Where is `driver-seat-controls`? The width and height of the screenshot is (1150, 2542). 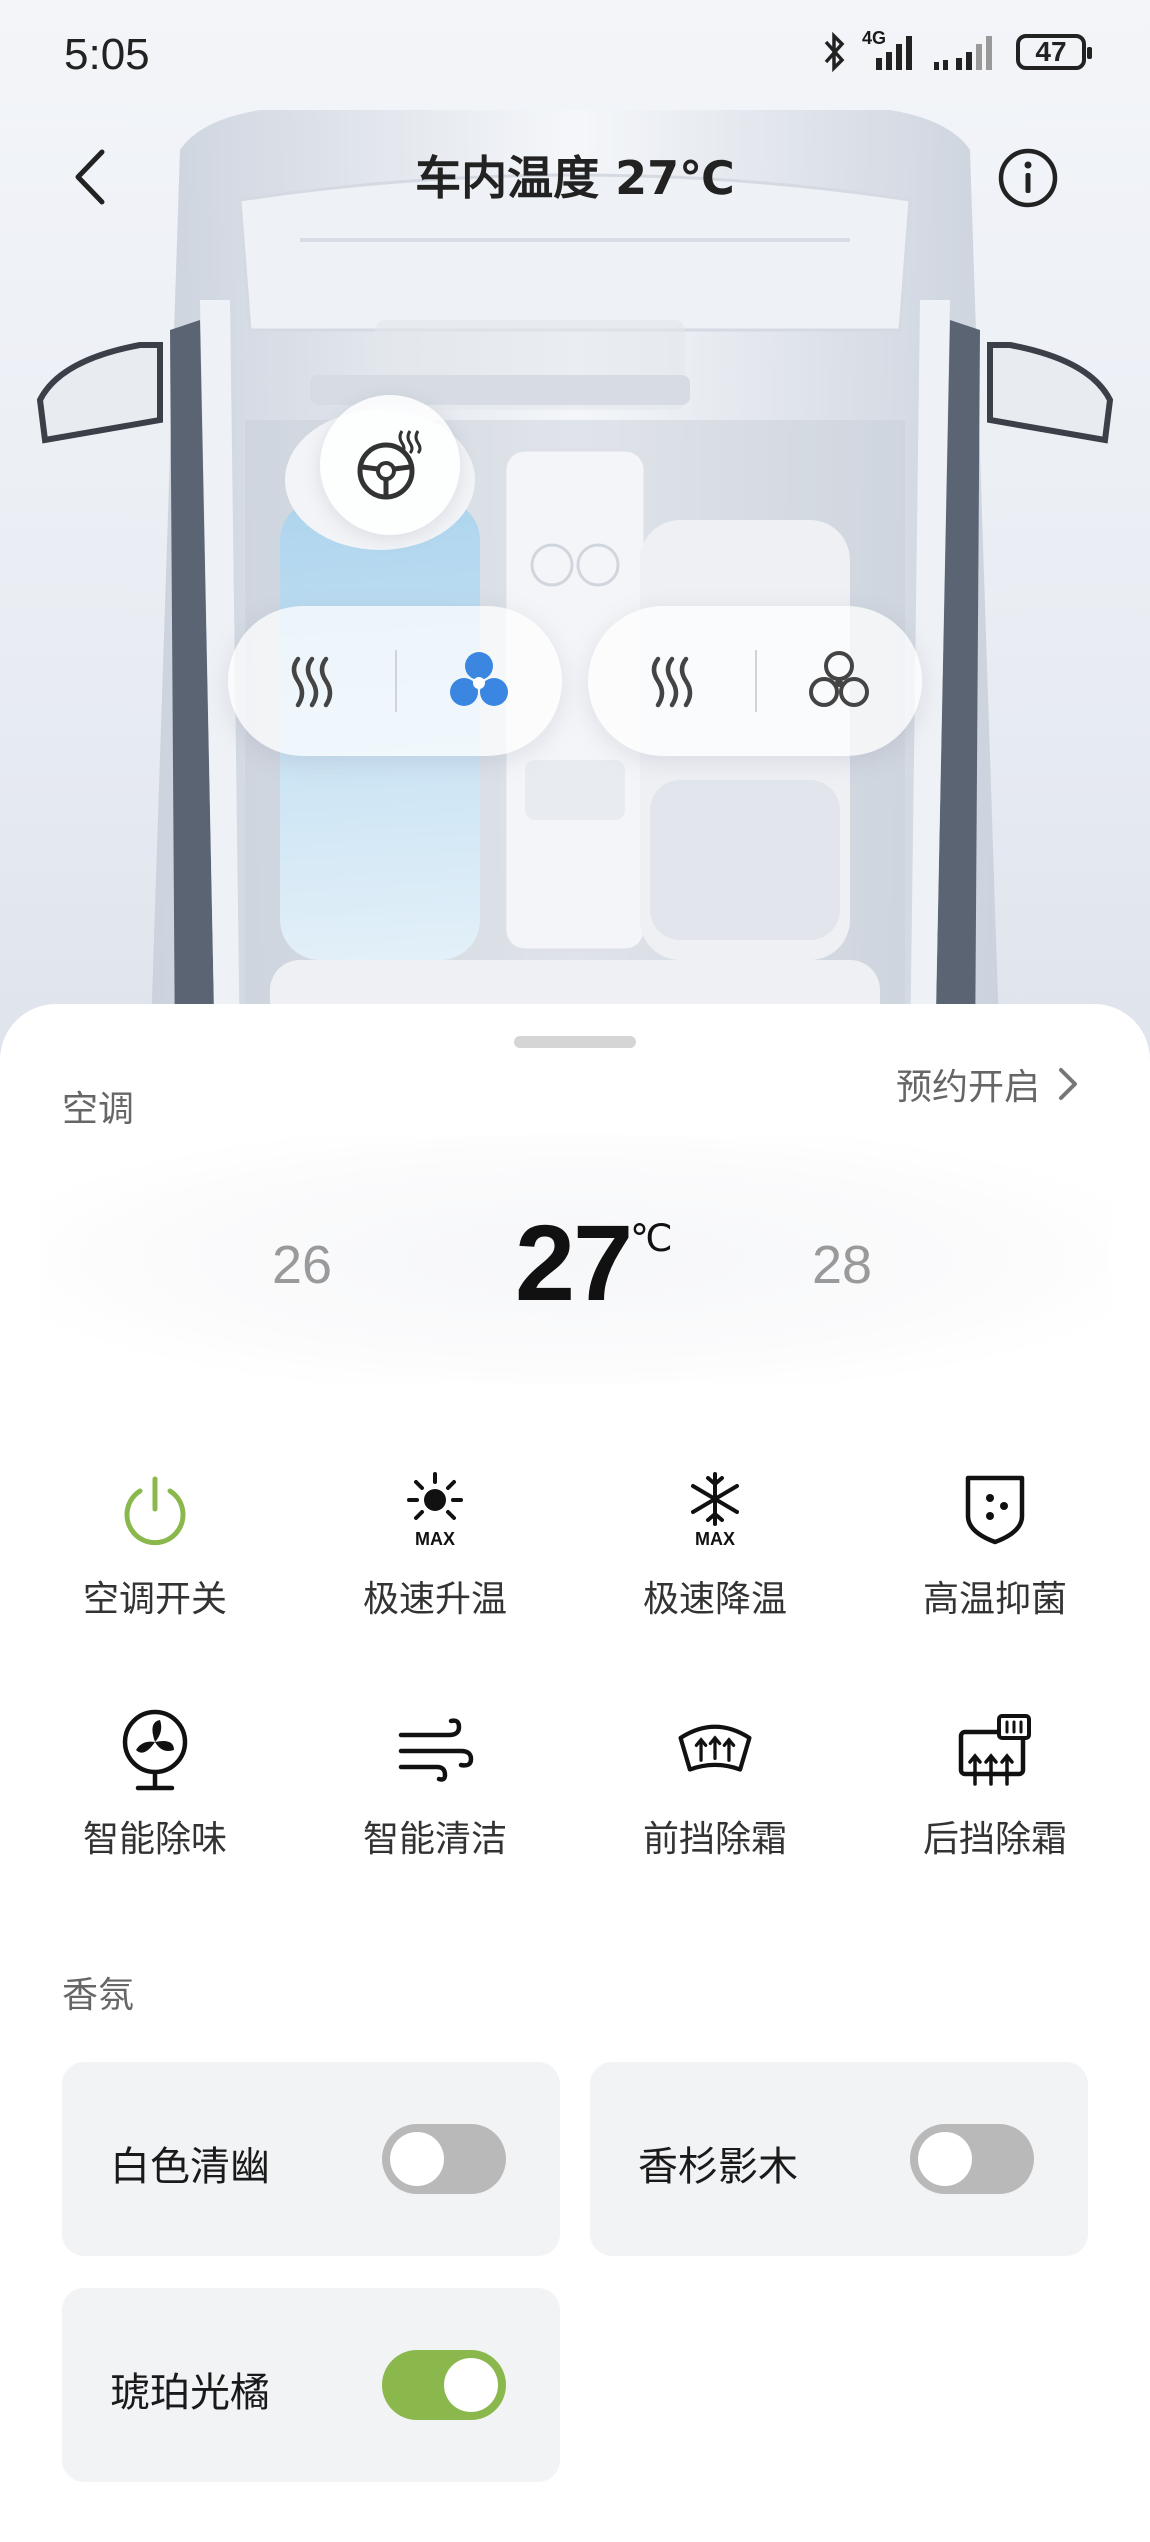 driver-seat-controls is located at coordinates (395, 681).